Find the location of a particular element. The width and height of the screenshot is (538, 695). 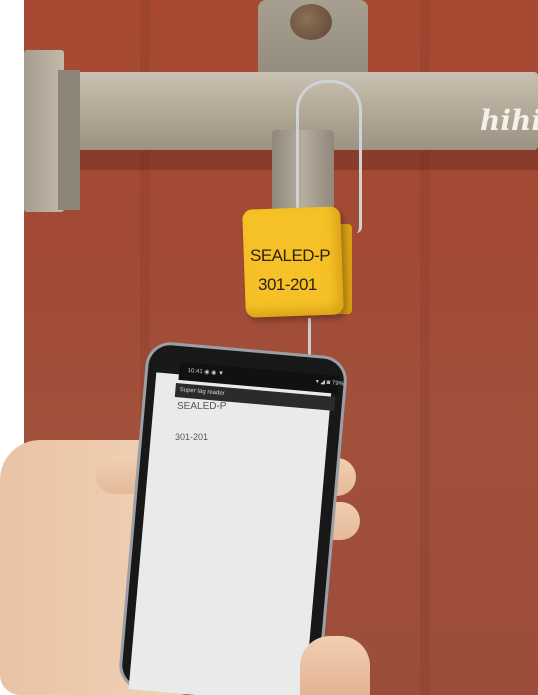

seal-tag-text-2: 301-201 is located at coordinates (287, 284).